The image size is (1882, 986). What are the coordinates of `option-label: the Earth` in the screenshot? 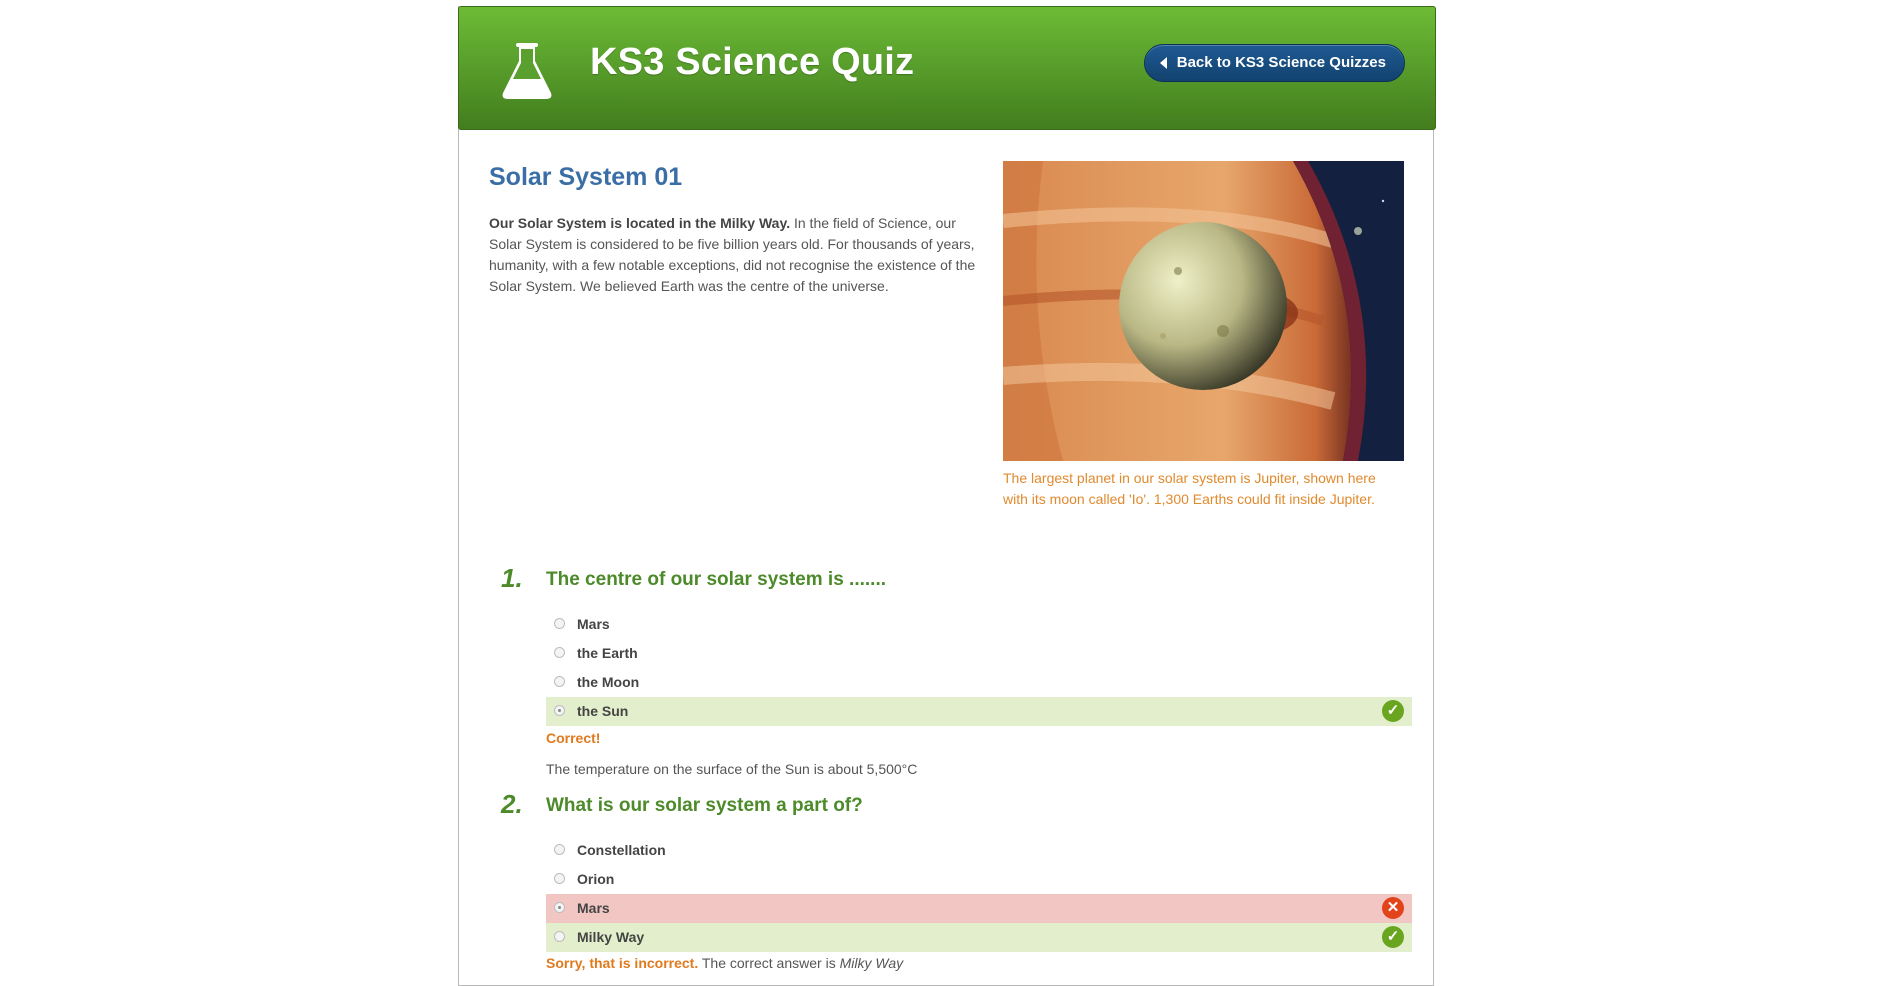 It's located at (607, 653).